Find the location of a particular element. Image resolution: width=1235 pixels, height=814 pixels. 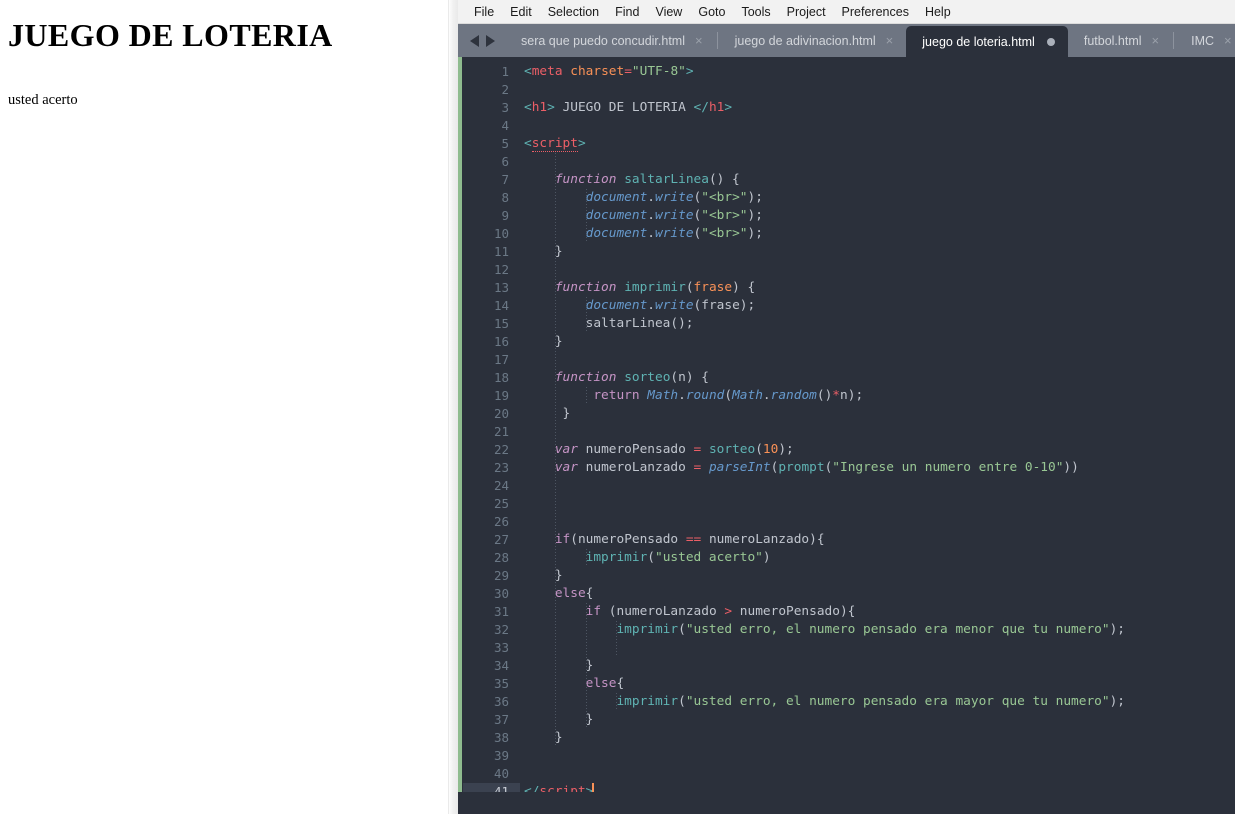

menu-item-goto: Goto is located at coordinates (711, 12).